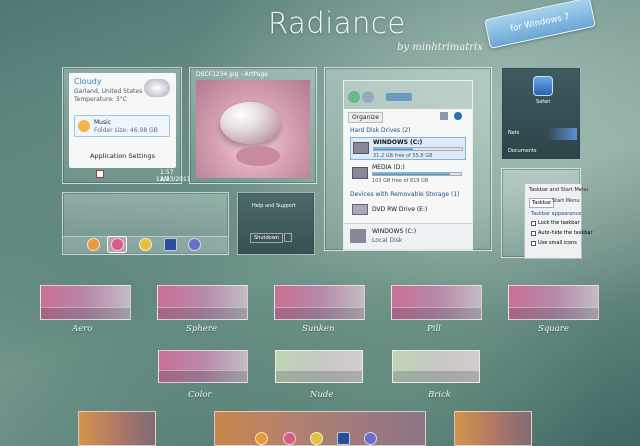 This screenshot has width=640, height=446. Describe the element at coordinates (540, 24) in the screenshot. I see `windows-badge: for Windows 7` at that location.